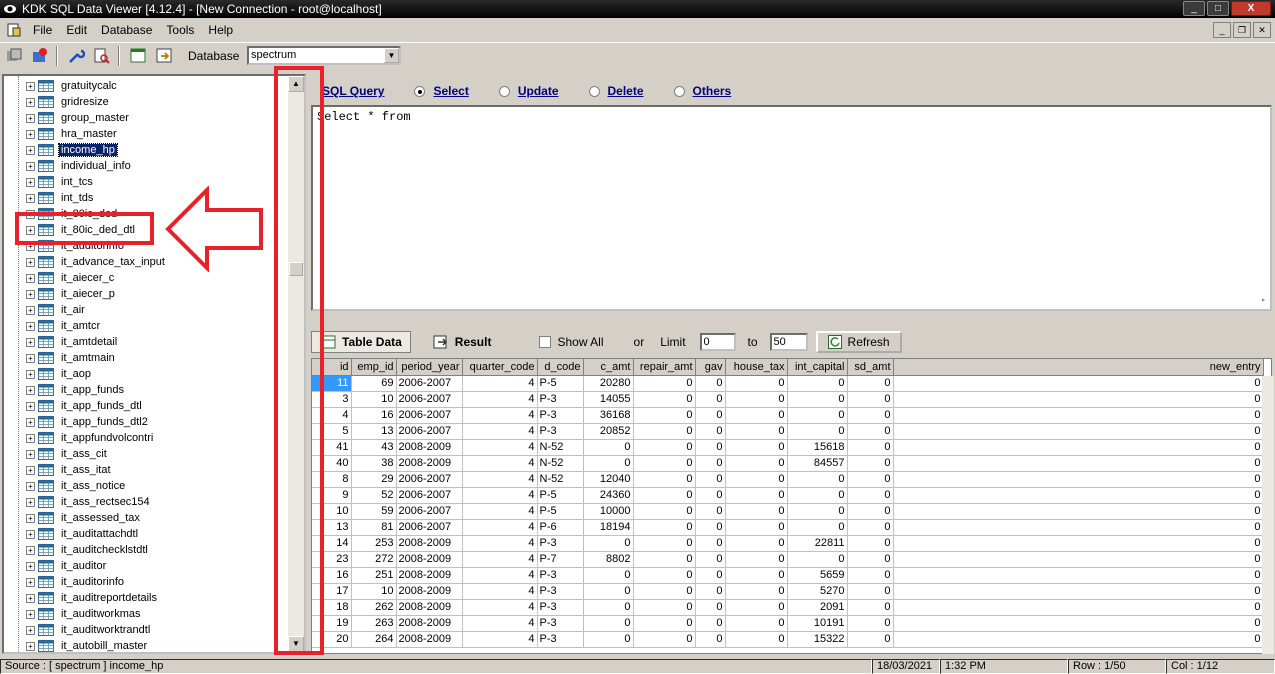 The height and width of the screenshot is (674, 1275). I want to click on table-cell: 2008-2009, so click(429, 575).